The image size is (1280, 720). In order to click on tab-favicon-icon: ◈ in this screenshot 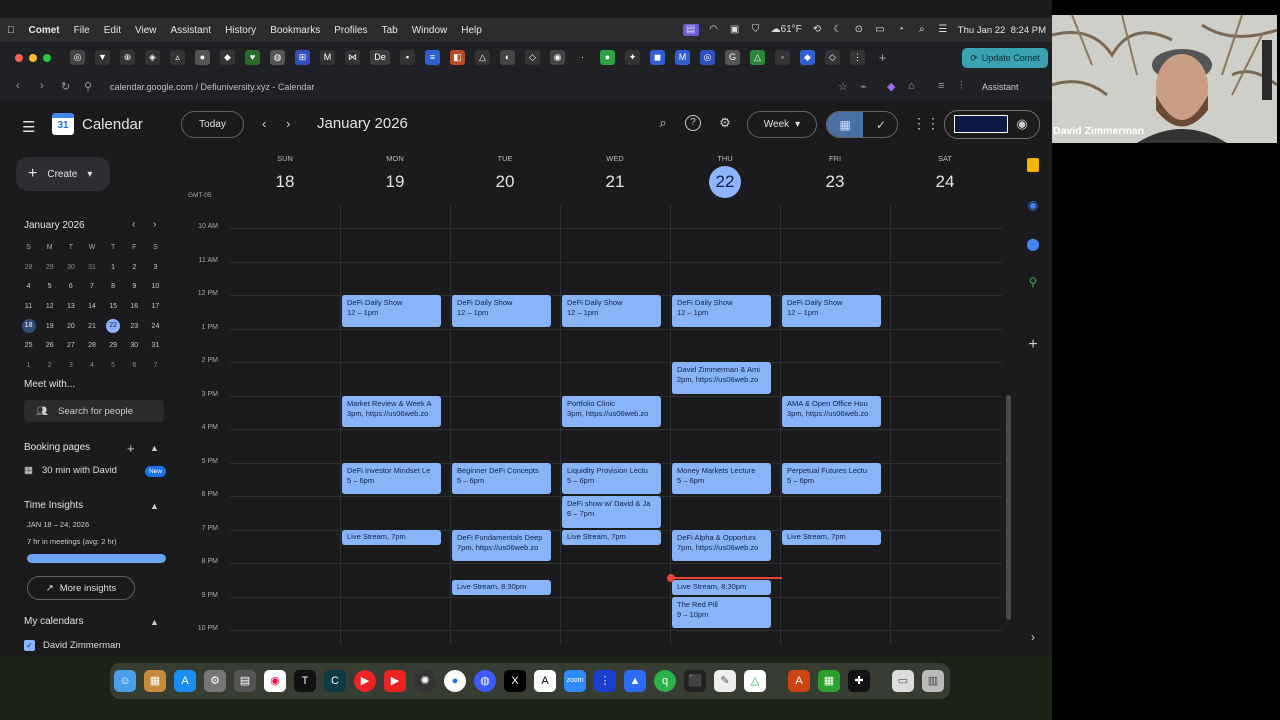, I will do `click(152, 57)`.